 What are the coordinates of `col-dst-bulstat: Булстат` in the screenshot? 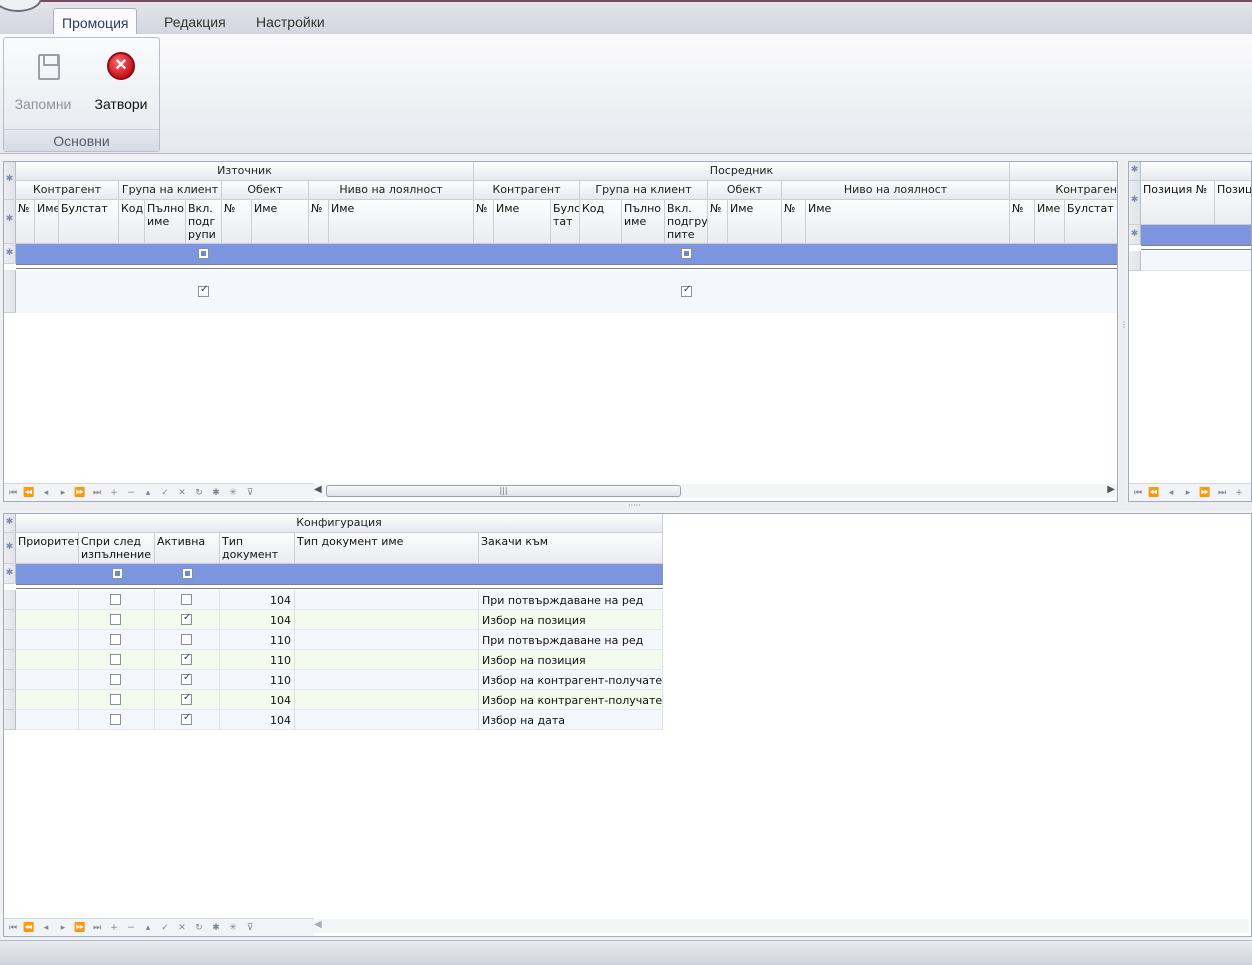 It's located at (1091, 222).